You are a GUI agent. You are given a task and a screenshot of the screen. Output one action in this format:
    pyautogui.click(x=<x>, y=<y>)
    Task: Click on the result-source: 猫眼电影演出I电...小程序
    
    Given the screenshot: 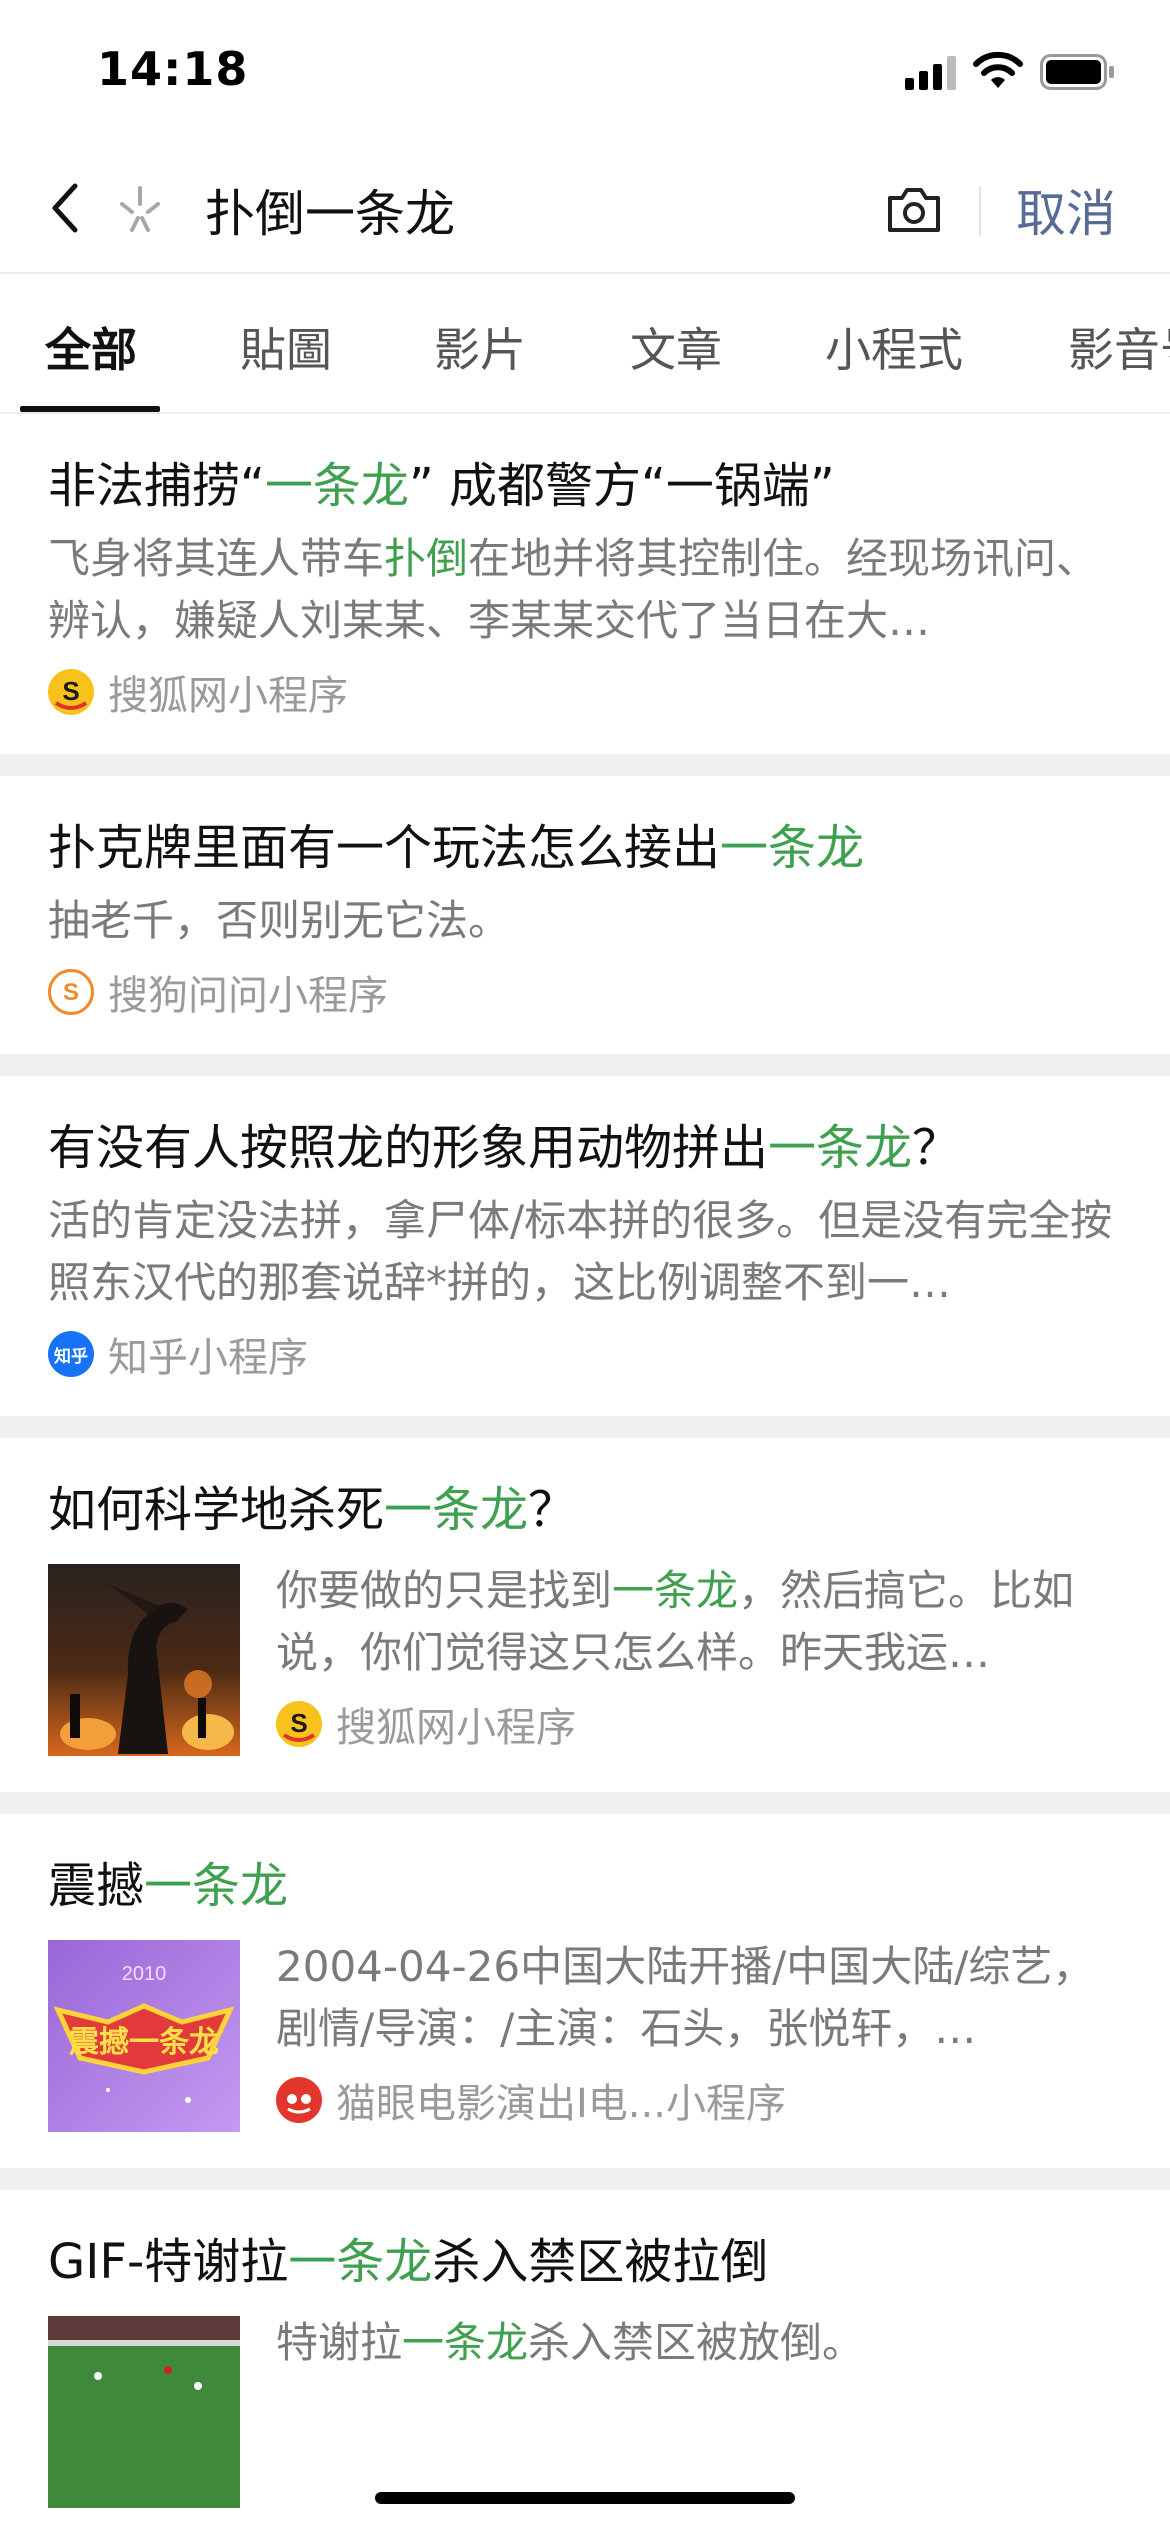 What is the action you would take?
    pyautogui.click(x=698, y=2100)
    